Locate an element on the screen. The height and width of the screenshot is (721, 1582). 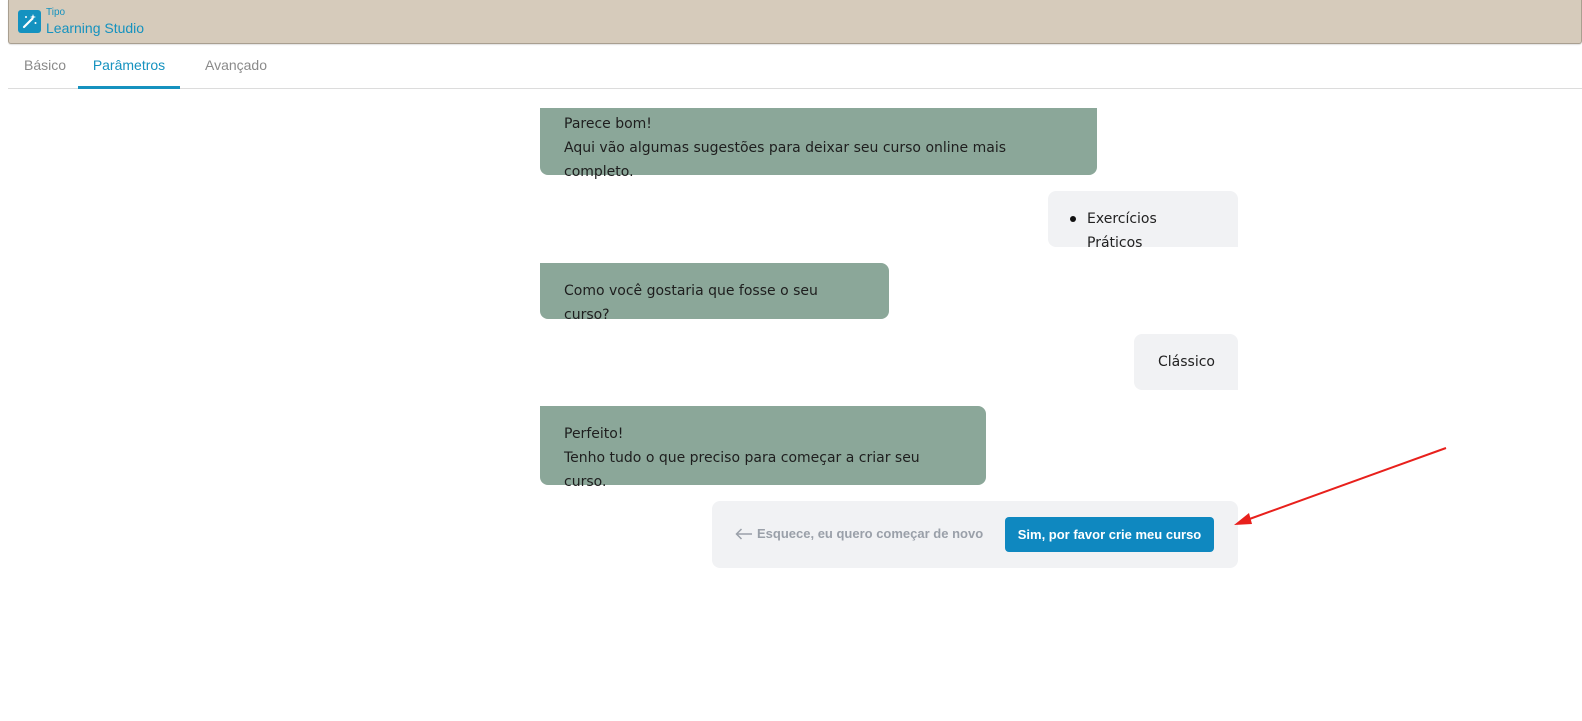
message-line: Clássico is located at coordinates (1186, 362).